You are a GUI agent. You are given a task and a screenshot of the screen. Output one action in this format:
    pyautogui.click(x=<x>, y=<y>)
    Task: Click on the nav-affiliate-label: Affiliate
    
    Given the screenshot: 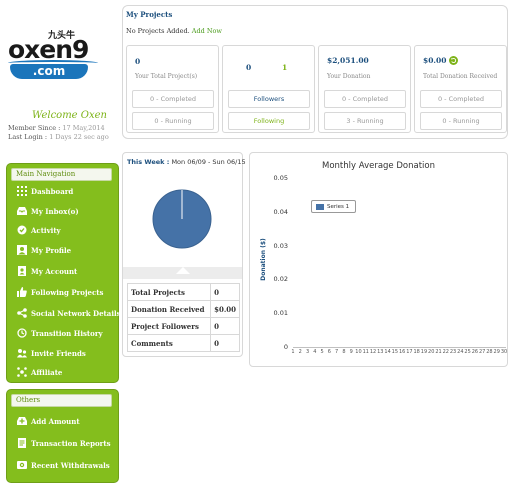 What is the action you would take?
    pyautogui.click(x=47, y=372)
    